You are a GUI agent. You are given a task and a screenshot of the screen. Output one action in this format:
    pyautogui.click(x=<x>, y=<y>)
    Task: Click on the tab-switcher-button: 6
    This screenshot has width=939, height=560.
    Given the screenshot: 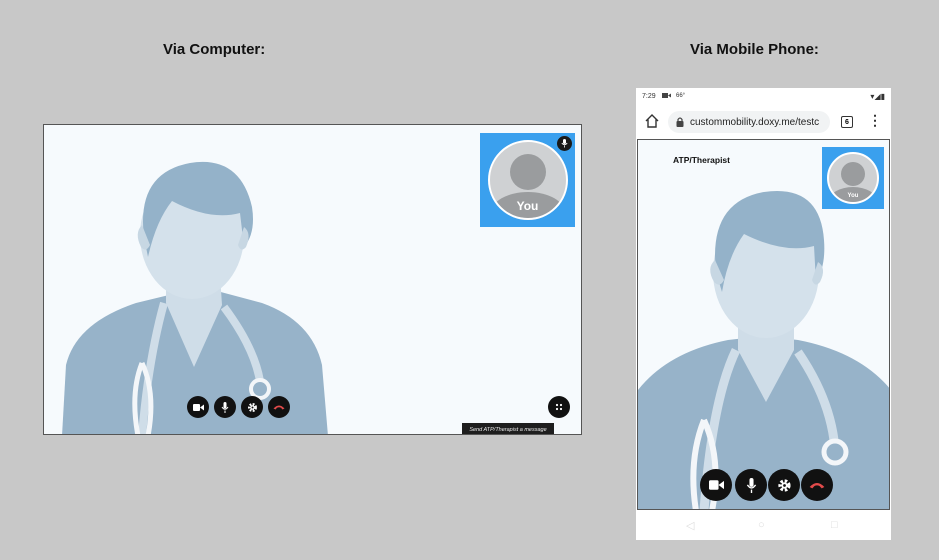 What is the action you would take?
    pyautogui.click(x=847, y=122)
    